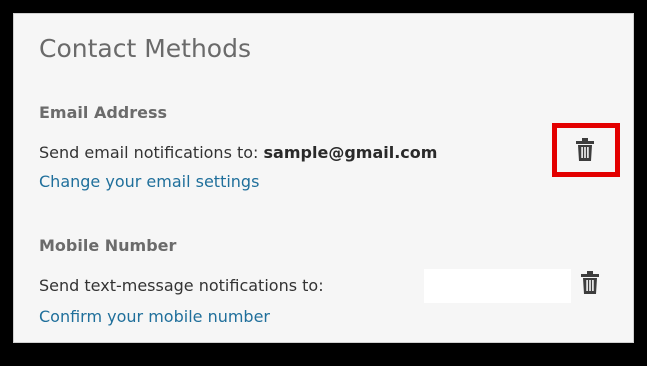 The width and height of the screenshot is (647, 366). I want to click on email-notification-label: Send email notifications to:, so click(151, 152).